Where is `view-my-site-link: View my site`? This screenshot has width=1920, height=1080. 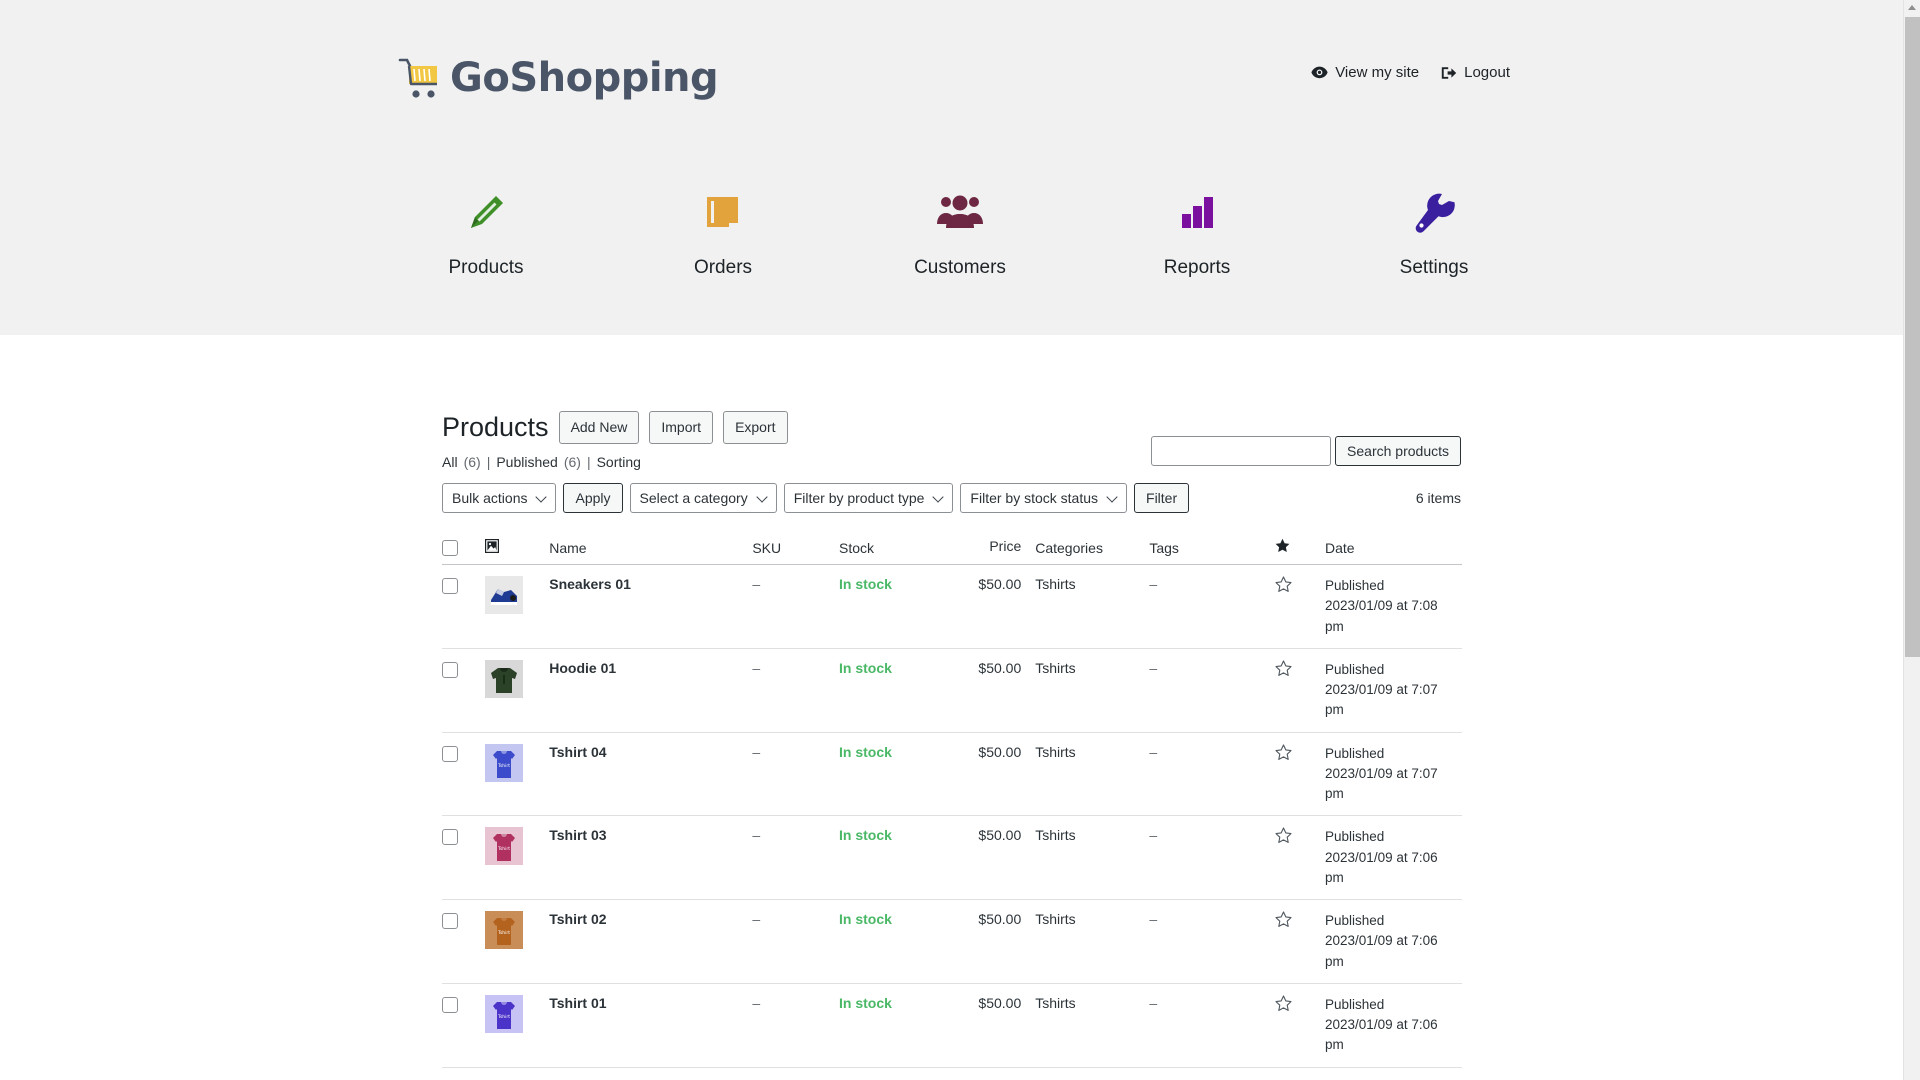
view-my-site-link: View my site is located at coordinates (1365, 72).